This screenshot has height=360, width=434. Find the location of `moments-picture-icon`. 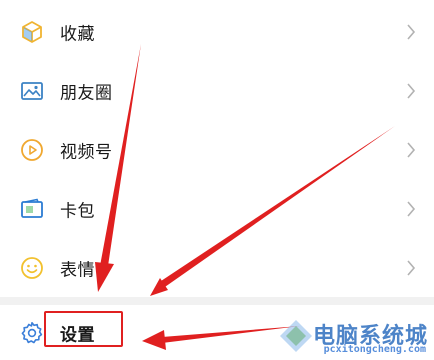

moments-picture-icon is located at coordinates (32, 91).